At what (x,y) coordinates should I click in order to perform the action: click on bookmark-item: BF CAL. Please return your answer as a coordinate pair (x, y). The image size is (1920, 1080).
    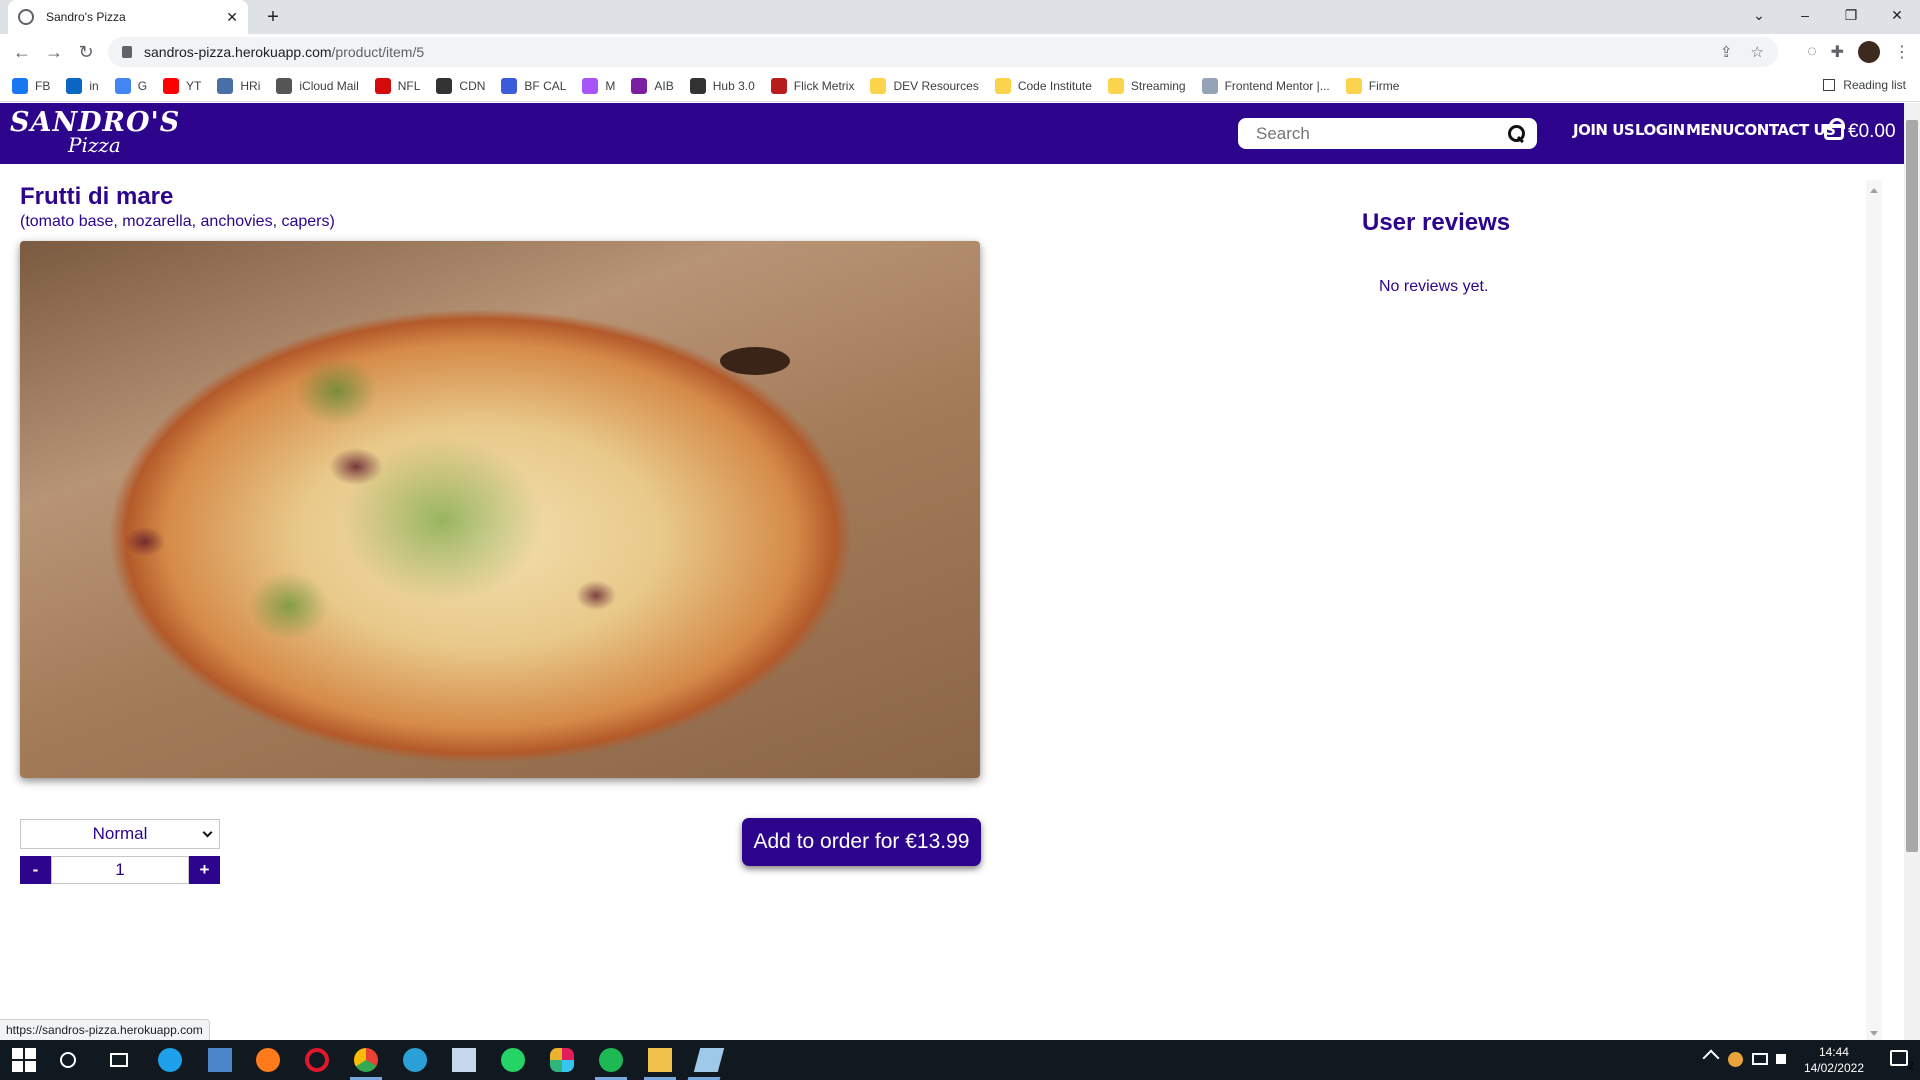
    Looking at the image, I should click on (533, 85).